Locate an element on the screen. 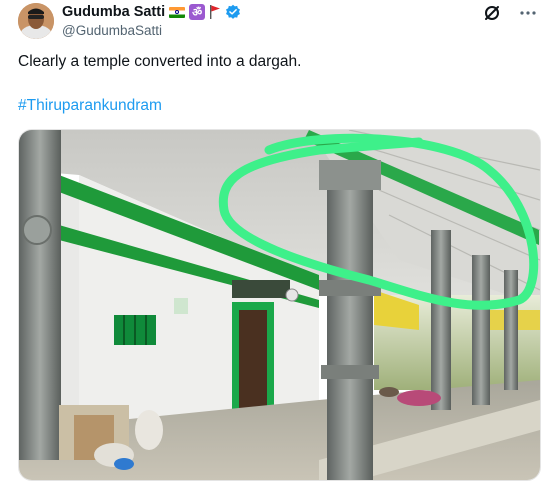  avatar is located at coordinates (36, 21).